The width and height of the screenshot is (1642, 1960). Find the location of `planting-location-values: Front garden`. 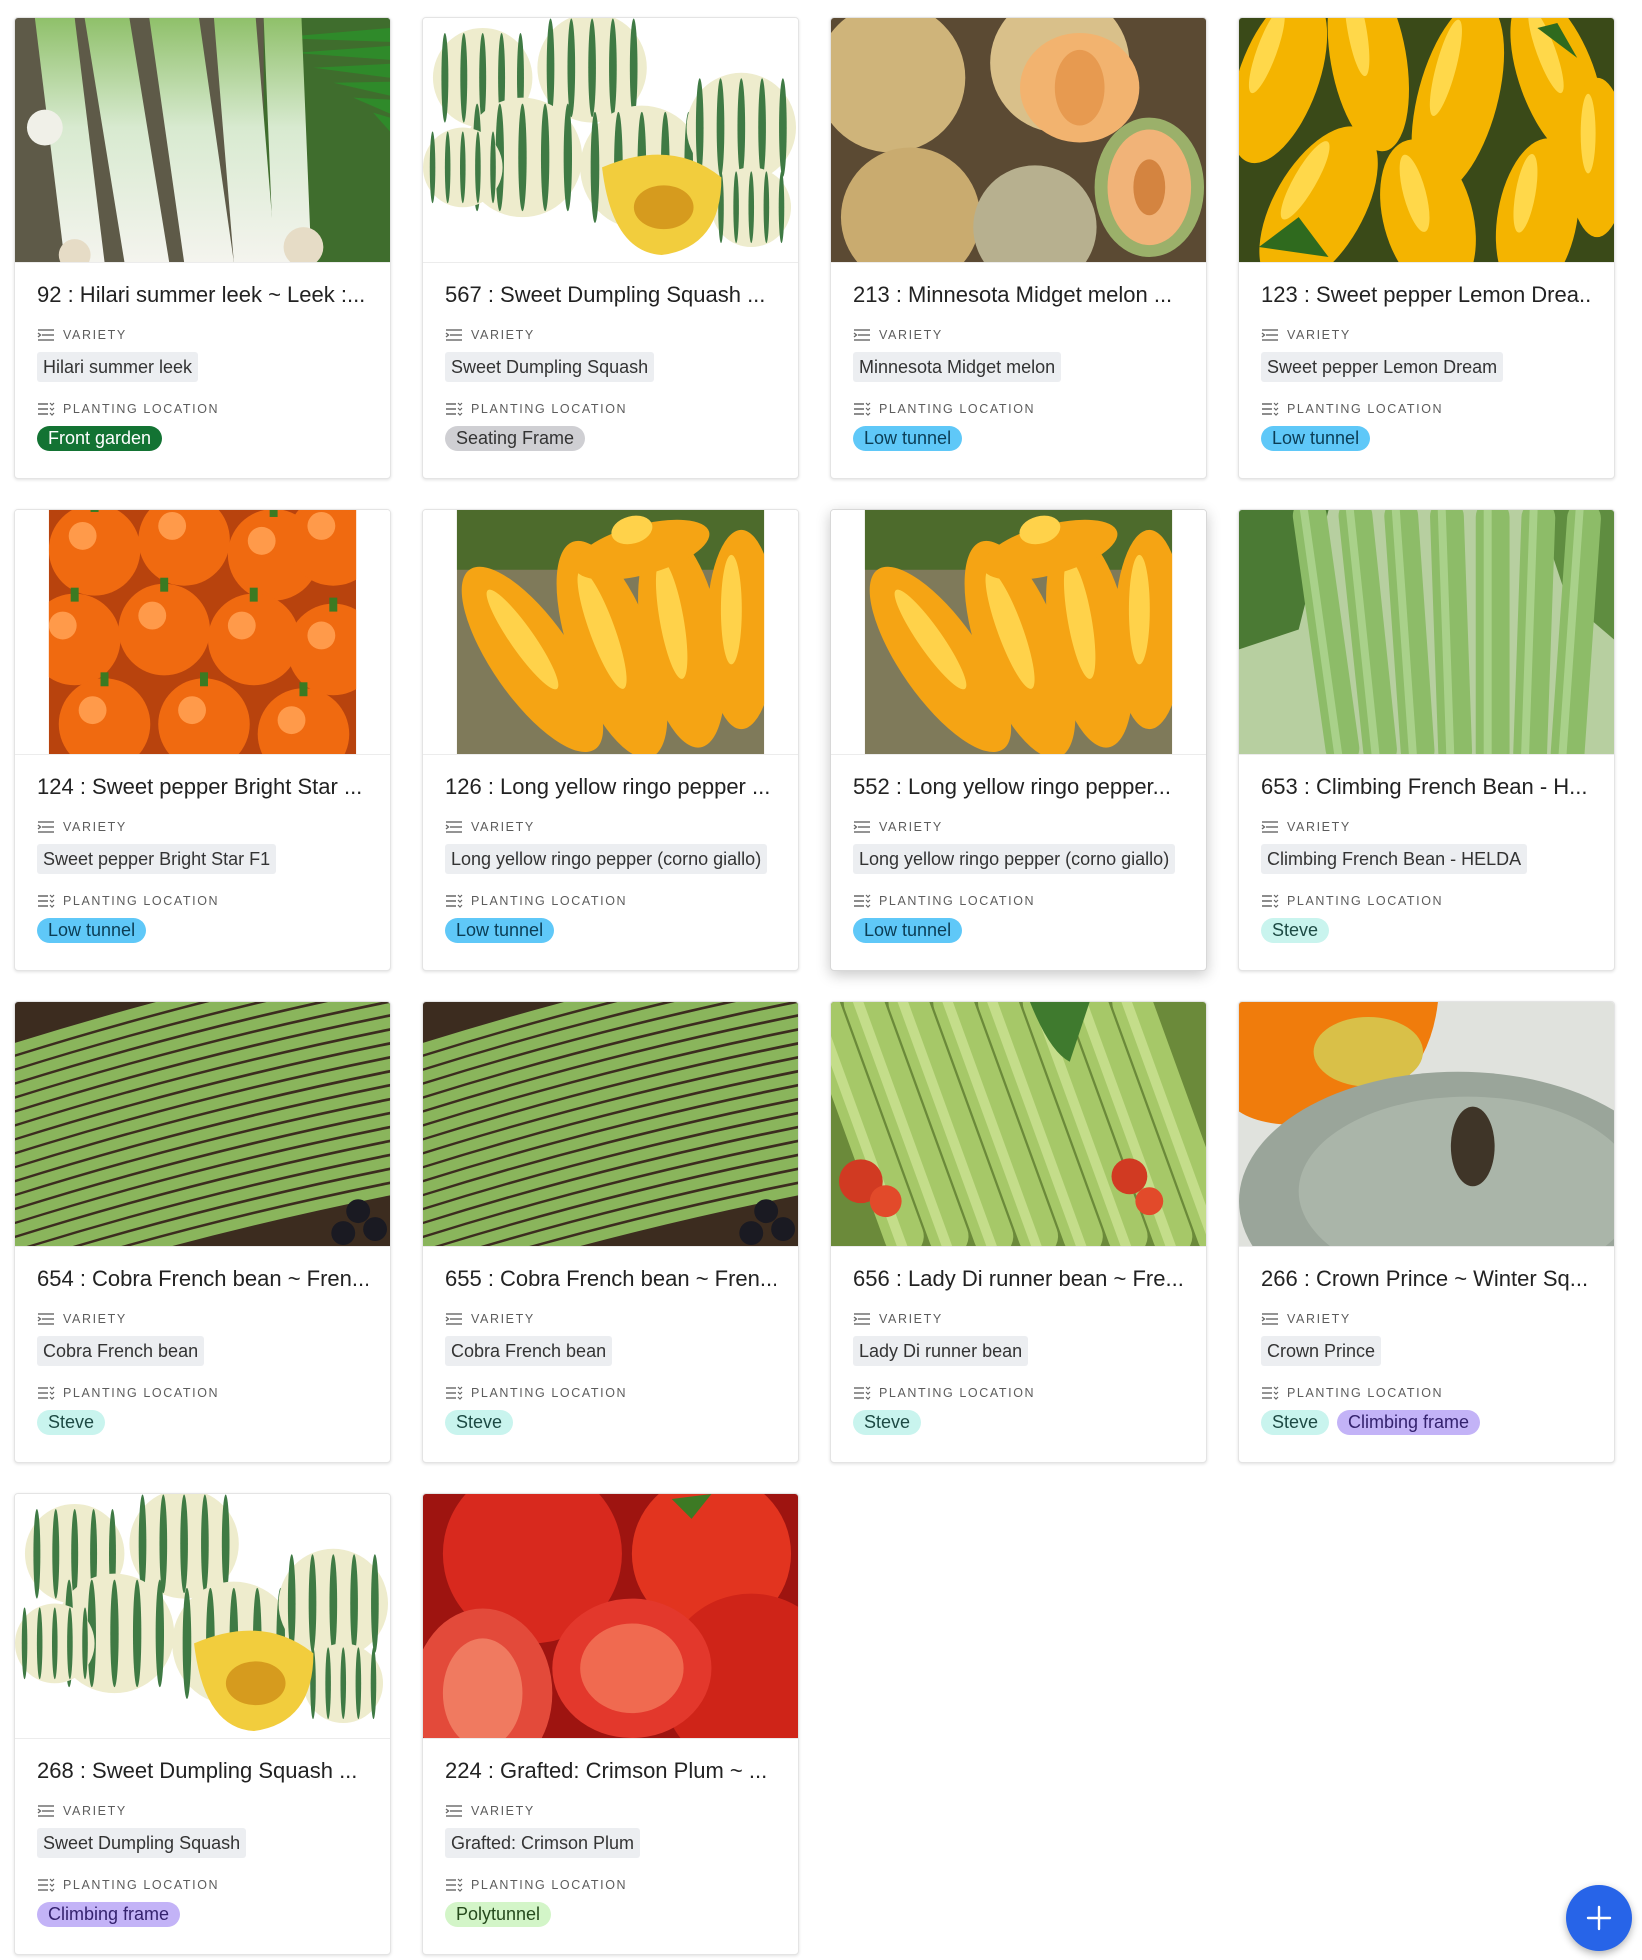

planting-location-values: Front garden is located at coordinates (202, 438).